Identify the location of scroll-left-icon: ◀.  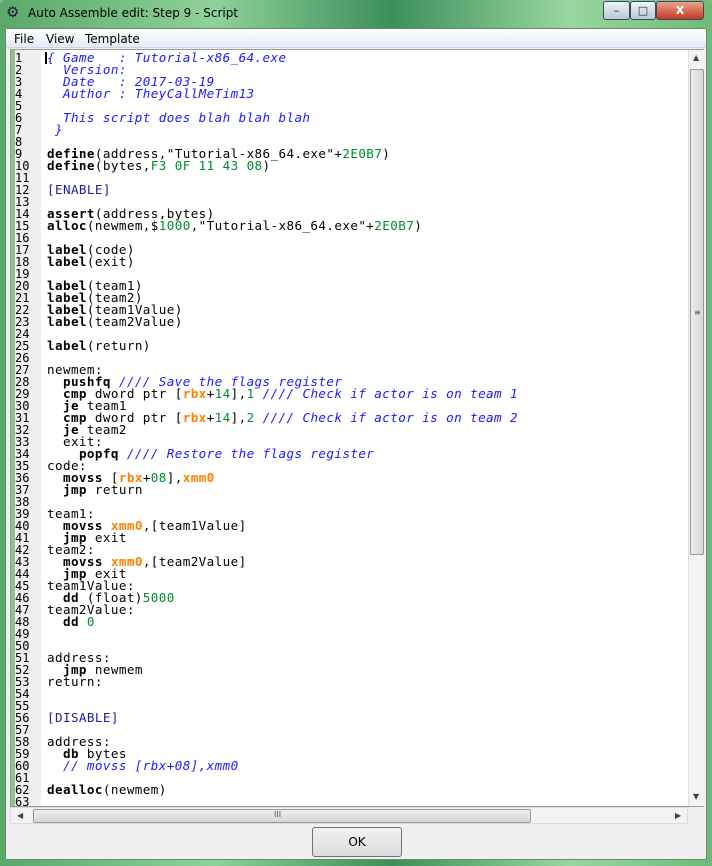
(20, 815).